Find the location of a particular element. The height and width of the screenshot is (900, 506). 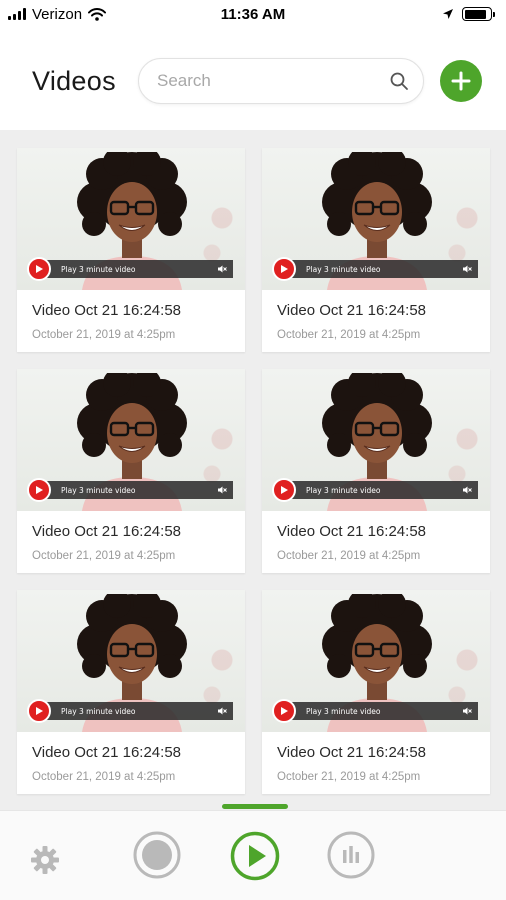

tab-record is located at coordinates (157, 855).